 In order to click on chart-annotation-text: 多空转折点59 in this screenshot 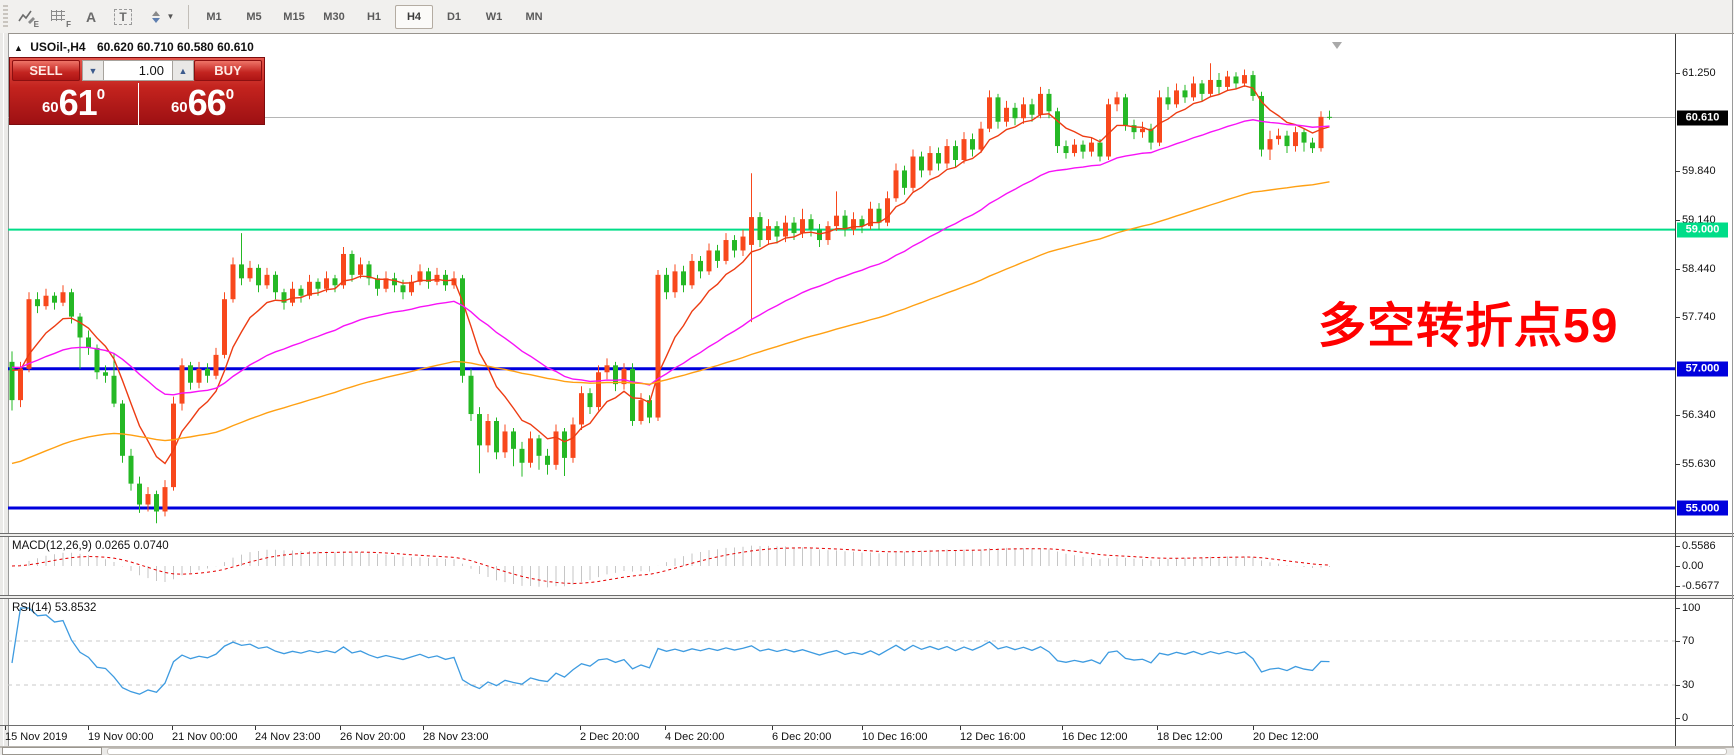, I will do `click(1468, 321)`.